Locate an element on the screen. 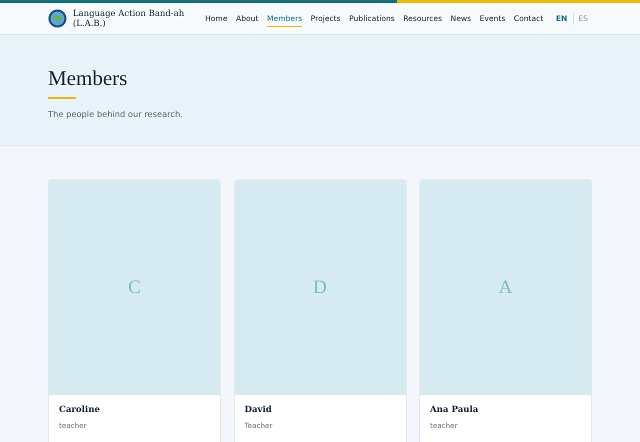  member-name: Caroline is located at coordinates (80, 410).